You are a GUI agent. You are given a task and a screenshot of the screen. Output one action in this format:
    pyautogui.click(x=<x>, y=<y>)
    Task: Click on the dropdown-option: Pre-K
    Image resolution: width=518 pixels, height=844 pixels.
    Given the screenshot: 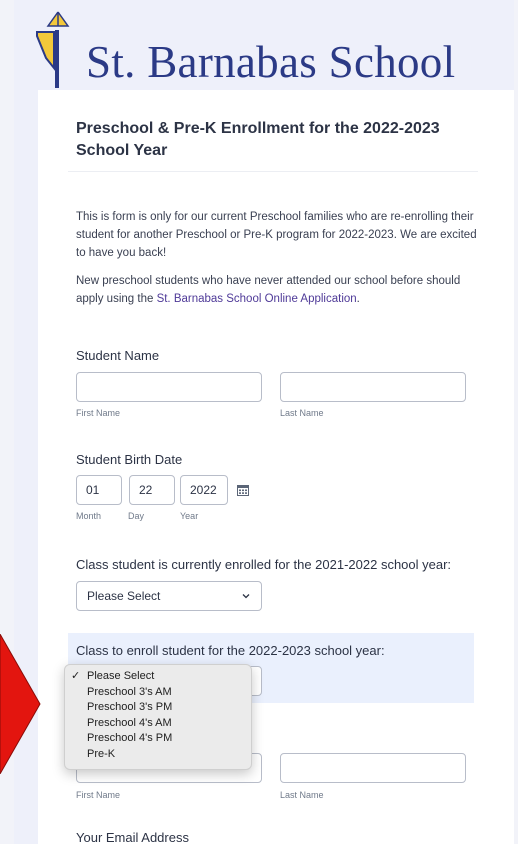 What is the action you would take?
    pyautogui.click(x=158, y=755)
    